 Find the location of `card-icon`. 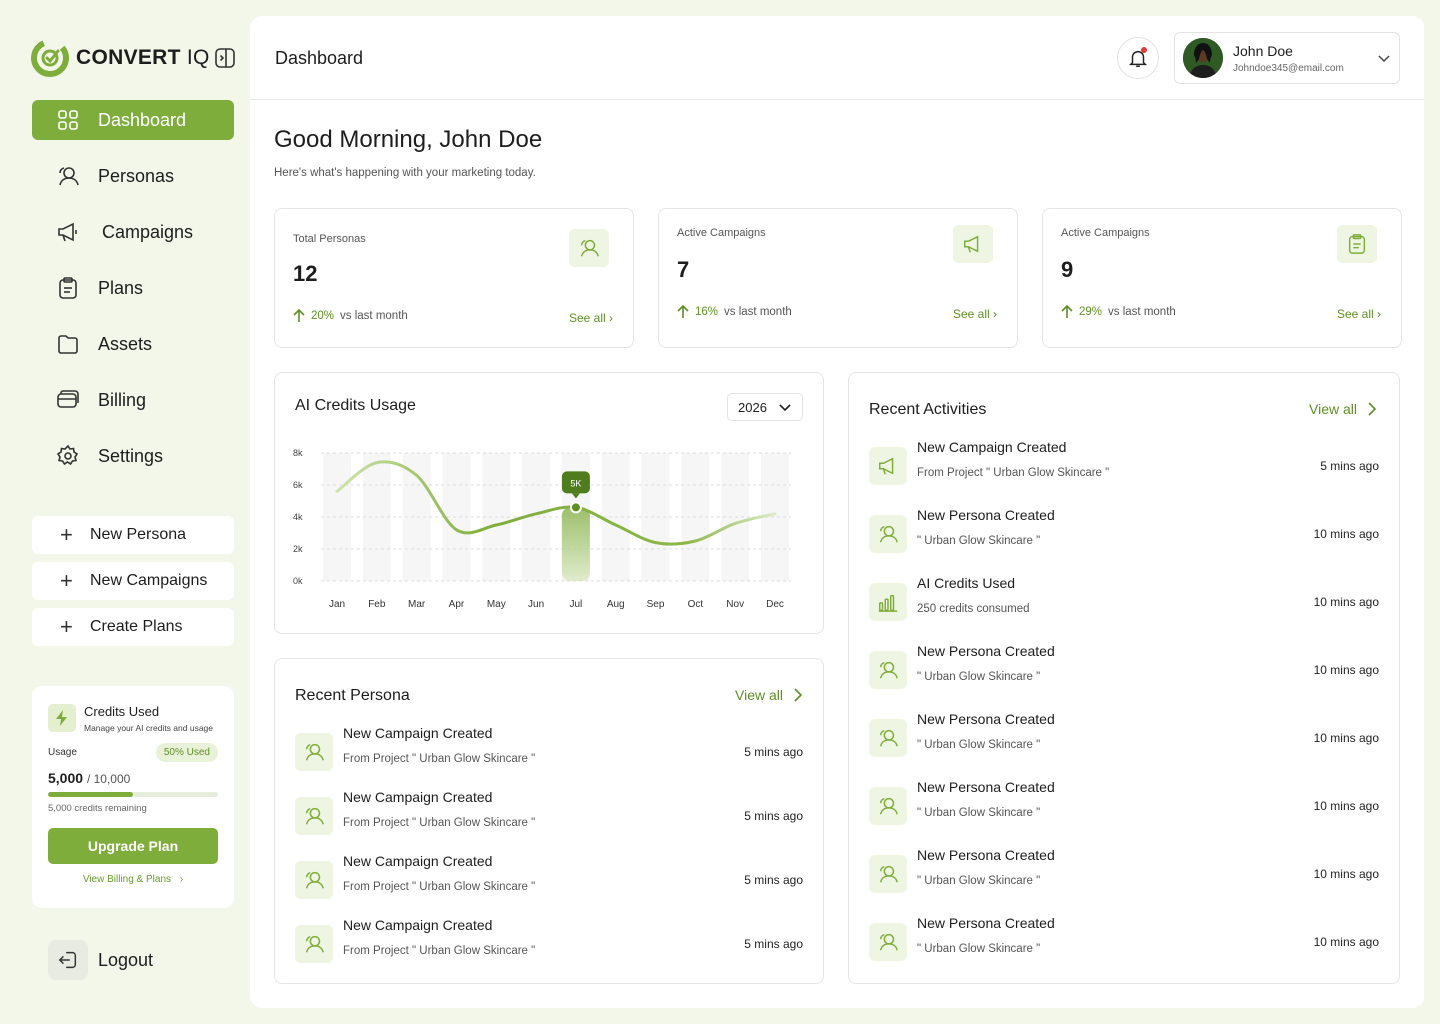

card-icon is located at coordinates (68, 399).